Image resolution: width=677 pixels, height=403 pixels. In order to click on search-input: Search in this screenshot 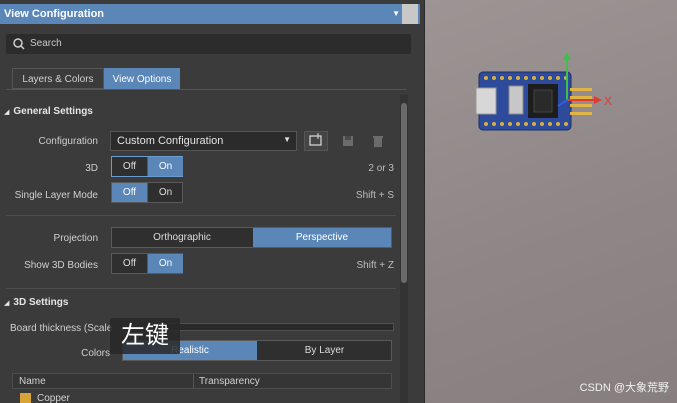, I will do `click(46, 43)`.